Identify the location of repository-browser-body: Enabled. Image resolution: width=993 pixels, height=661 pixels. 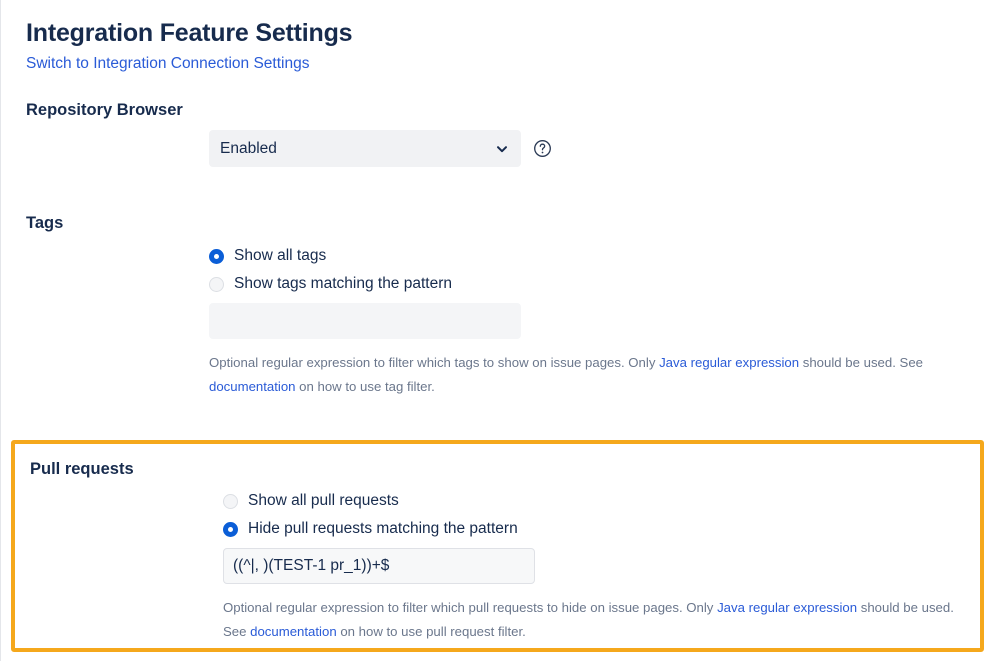
(601, 144).